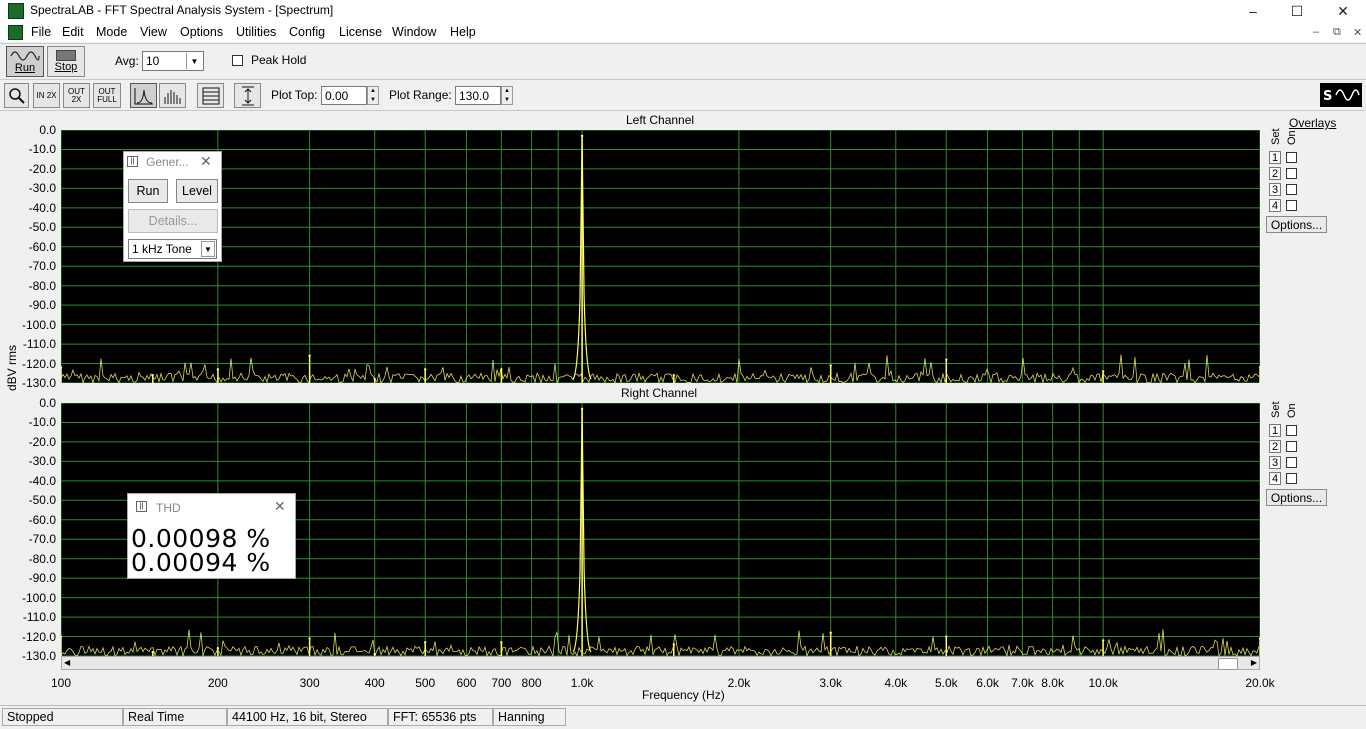 This screenshot has width=1366, height=729. Describe the element at coordinates (683, 695) in the screenshot. I see `x-axis-label: Frequency (Hz)` at that location.